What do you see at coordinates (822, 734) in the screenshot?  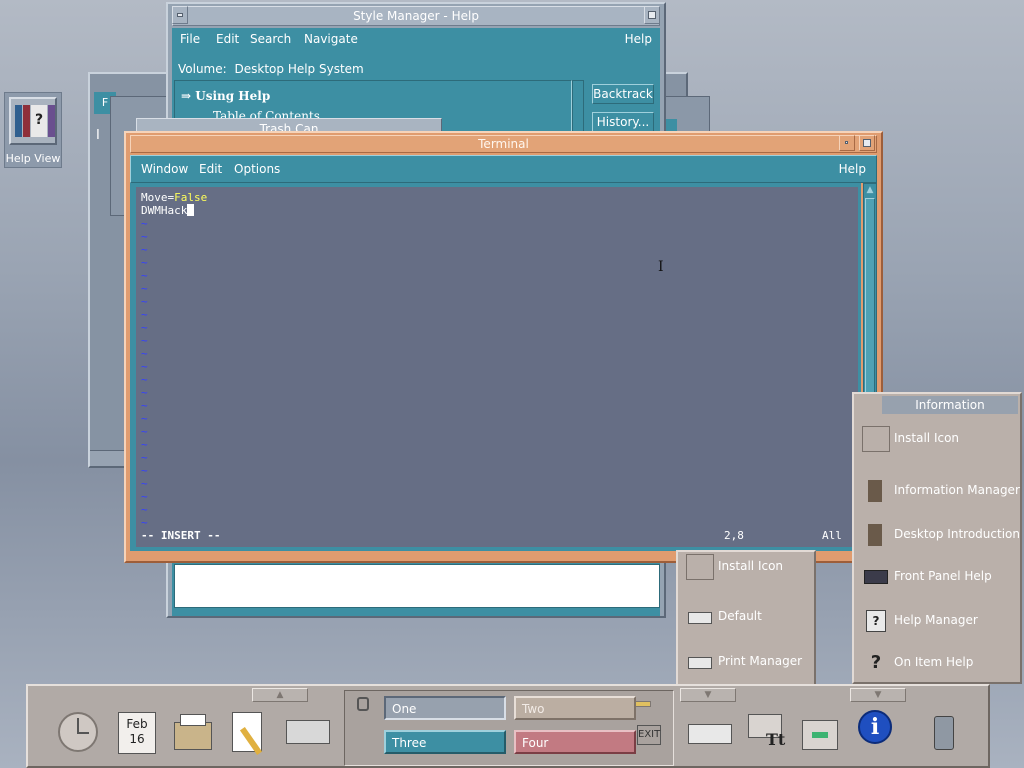 I see `application-manager-icon` at bounding box center [822, 734].